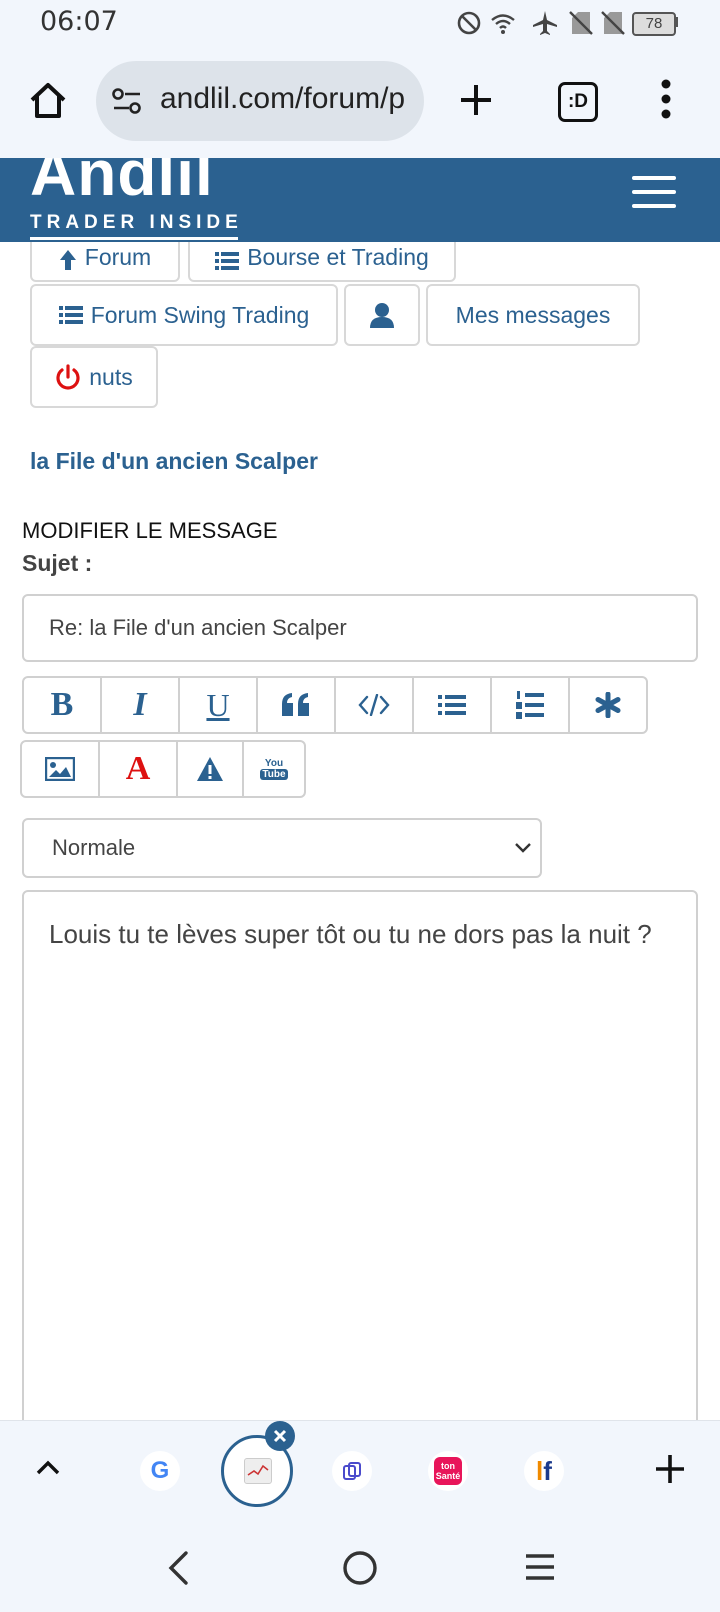  What do you see at coordinates (545, 23) in the screenshot?
I see `airplane-mode-icon` at bounding box center [545, 23].